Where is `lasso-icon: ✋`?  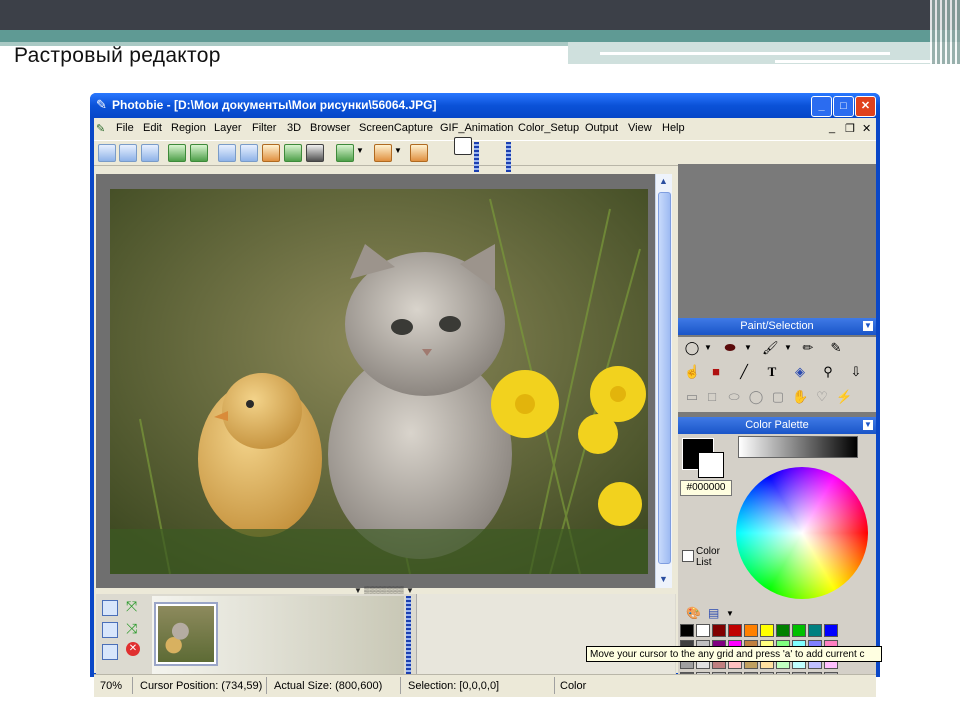 lasso-icon: ✋ is located at coordinates (800, 397).